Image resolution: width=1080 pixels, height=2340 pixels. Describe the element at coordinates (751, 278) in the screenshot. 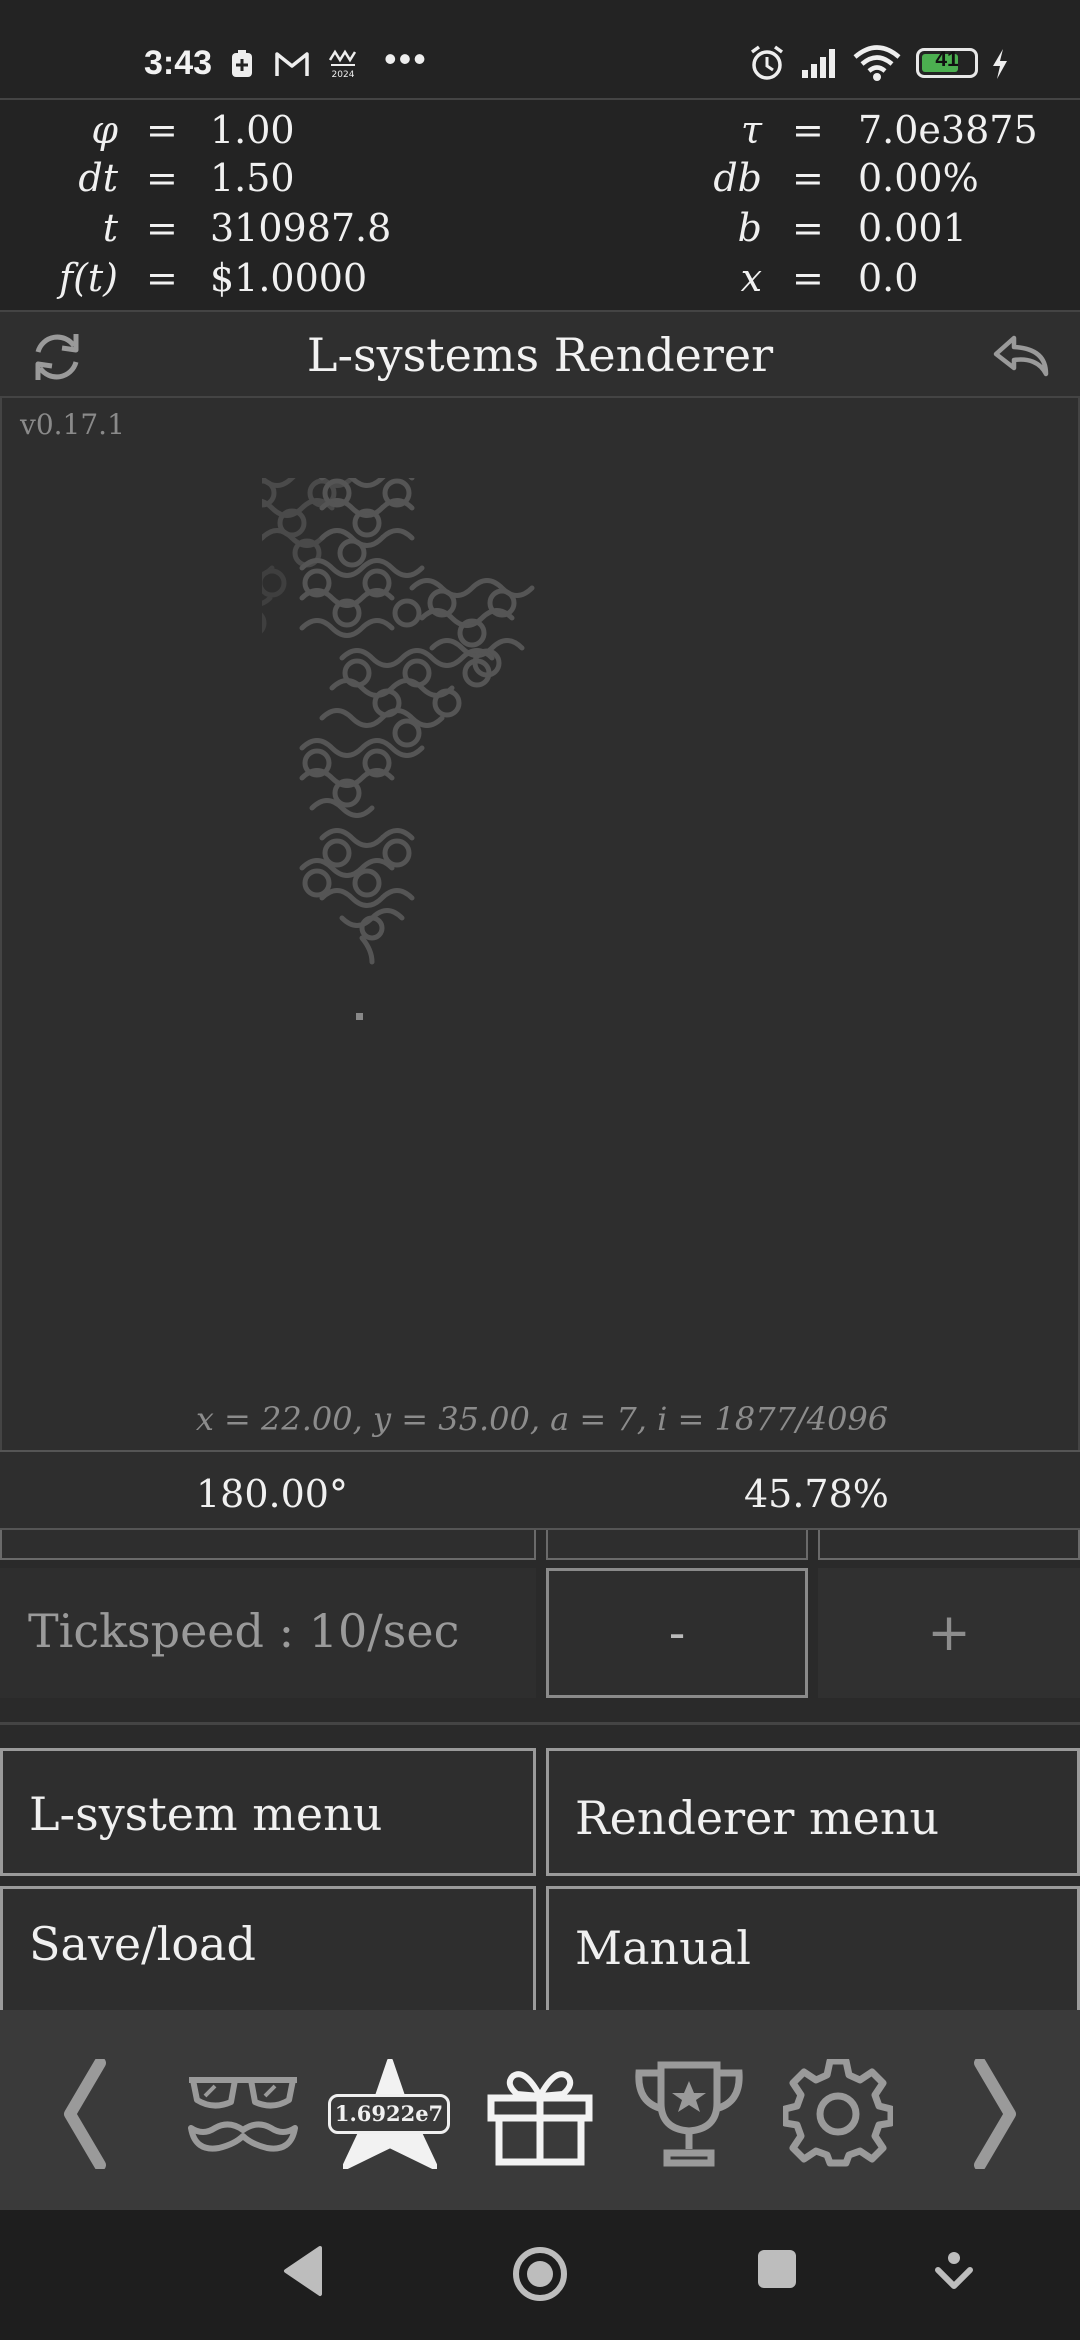

I see `equation-symbol: x` at that location.